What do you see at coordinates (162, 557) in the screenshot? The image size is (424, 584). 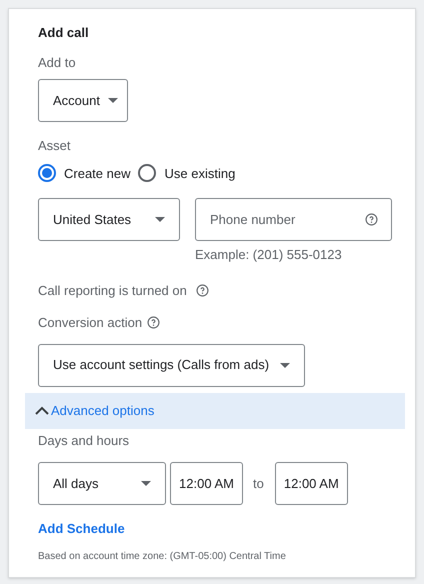 I see `timezone-note: Based on account time zone: (GMT-05:00) Central Time` at bounding box center [162, 557].